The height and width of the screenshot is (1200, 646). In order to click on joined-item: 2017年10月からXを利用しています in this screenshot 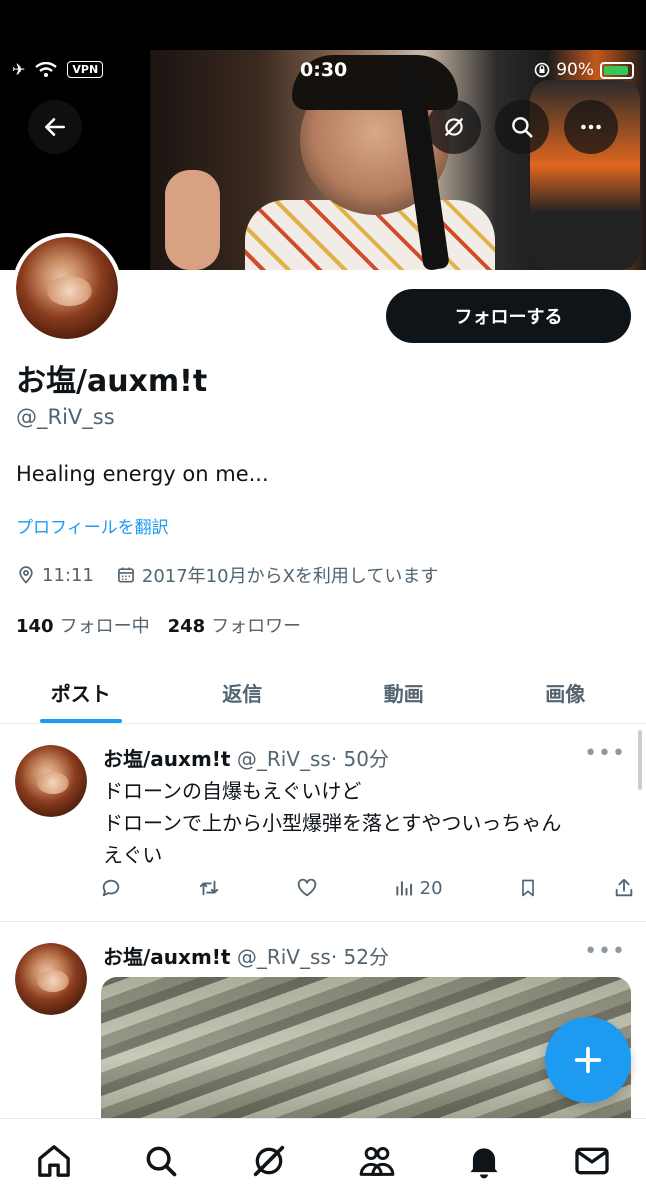, I will do `click(277, 575)`.